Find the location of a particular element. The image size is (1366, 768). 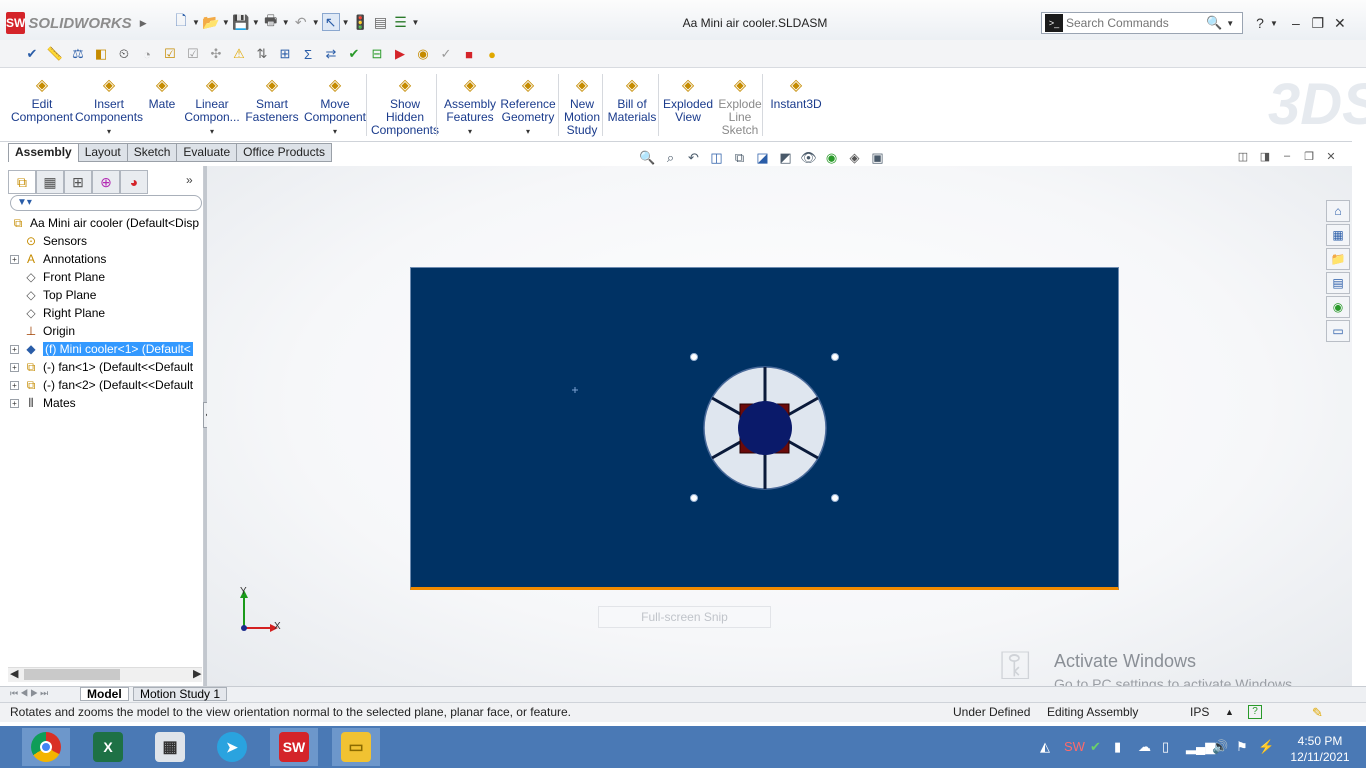

tab-sketch: Sketch is located at coordinates (152, 152).